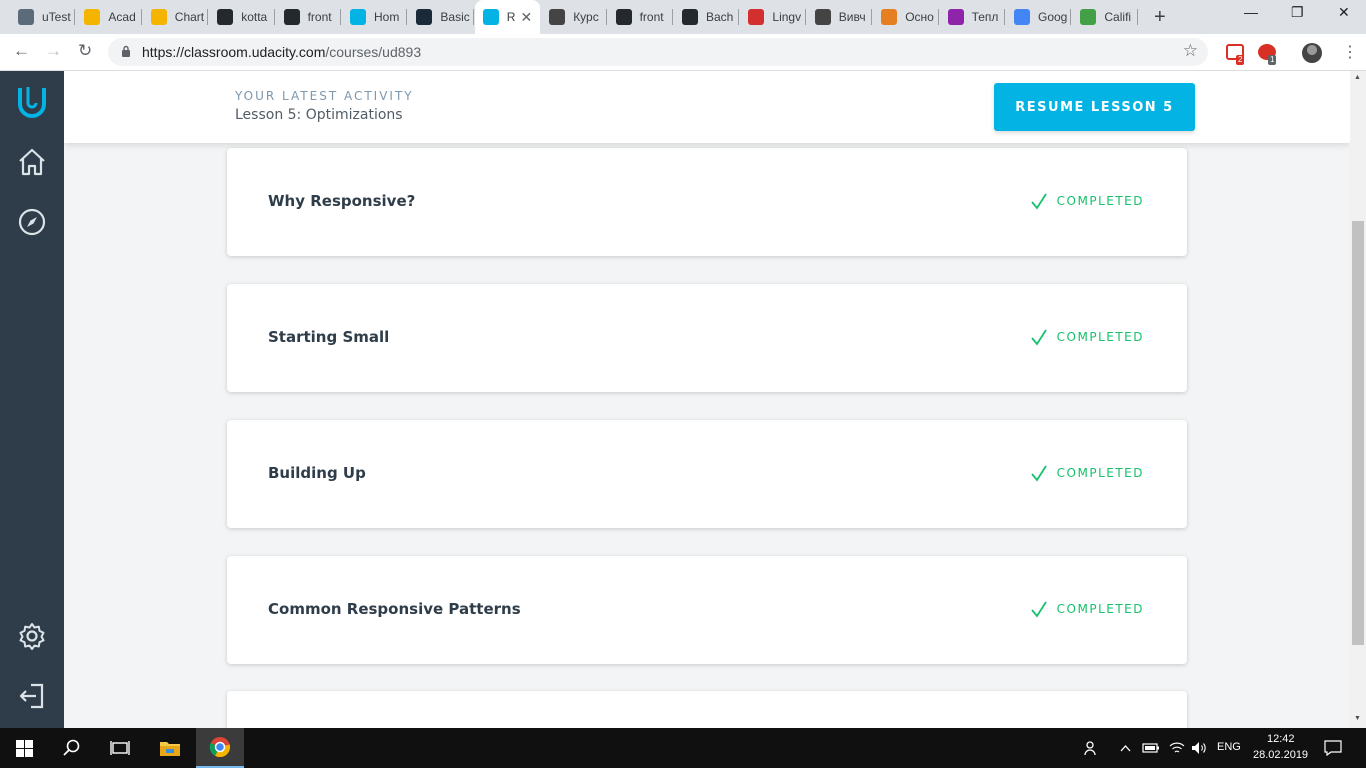 The height and width of the screenshot is (768, 1366). What do you see at coordinates (32, 101) in the screenshot?
I see `udacity-logo-icon` at bounding box center [32, 101].